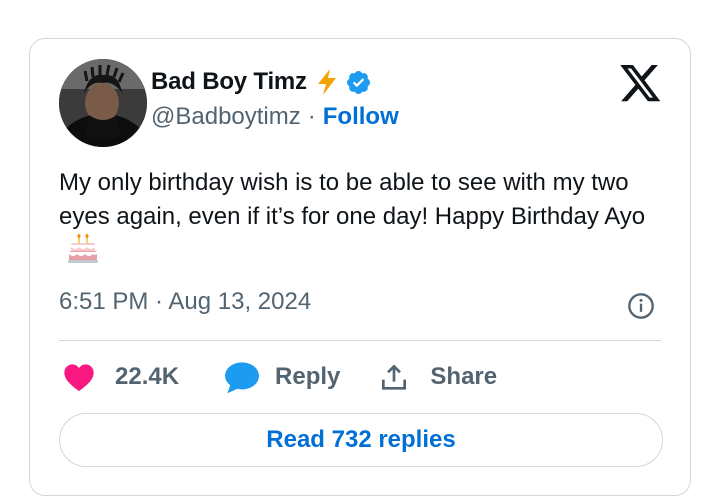 This screenshot has width=720, height=498. What do you see at coordinates (185, 302) in the screenshot?
I see `tweet-timestamp: 6:51 PM · Aug 13, 2024` at bounding box center [185, 302].